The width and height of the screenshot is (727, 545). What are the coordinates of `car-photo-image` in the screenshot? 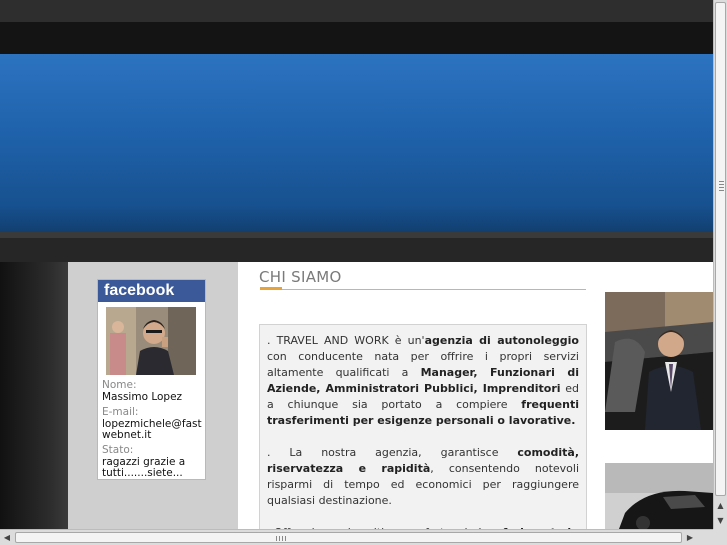 It's located at (659, 496).